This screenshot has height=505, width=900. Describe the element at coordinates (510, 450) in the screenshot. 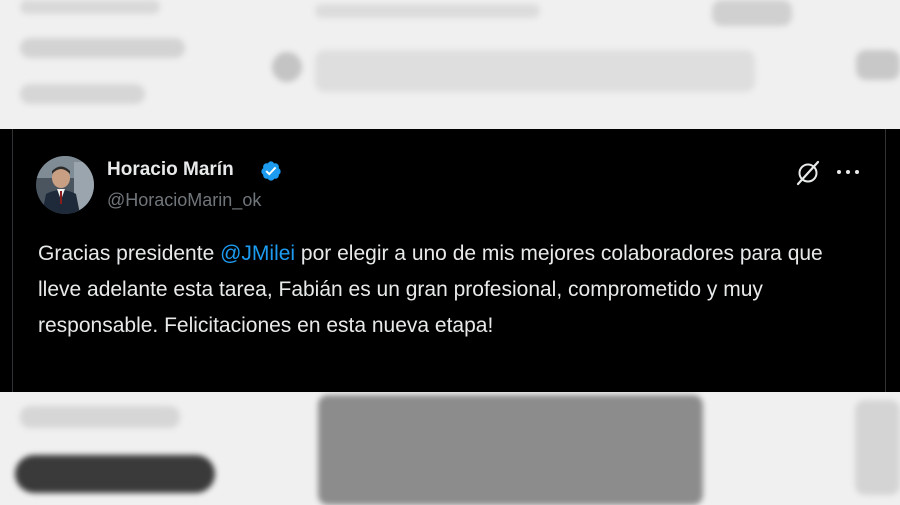

I see `image-placeholder` at that location.